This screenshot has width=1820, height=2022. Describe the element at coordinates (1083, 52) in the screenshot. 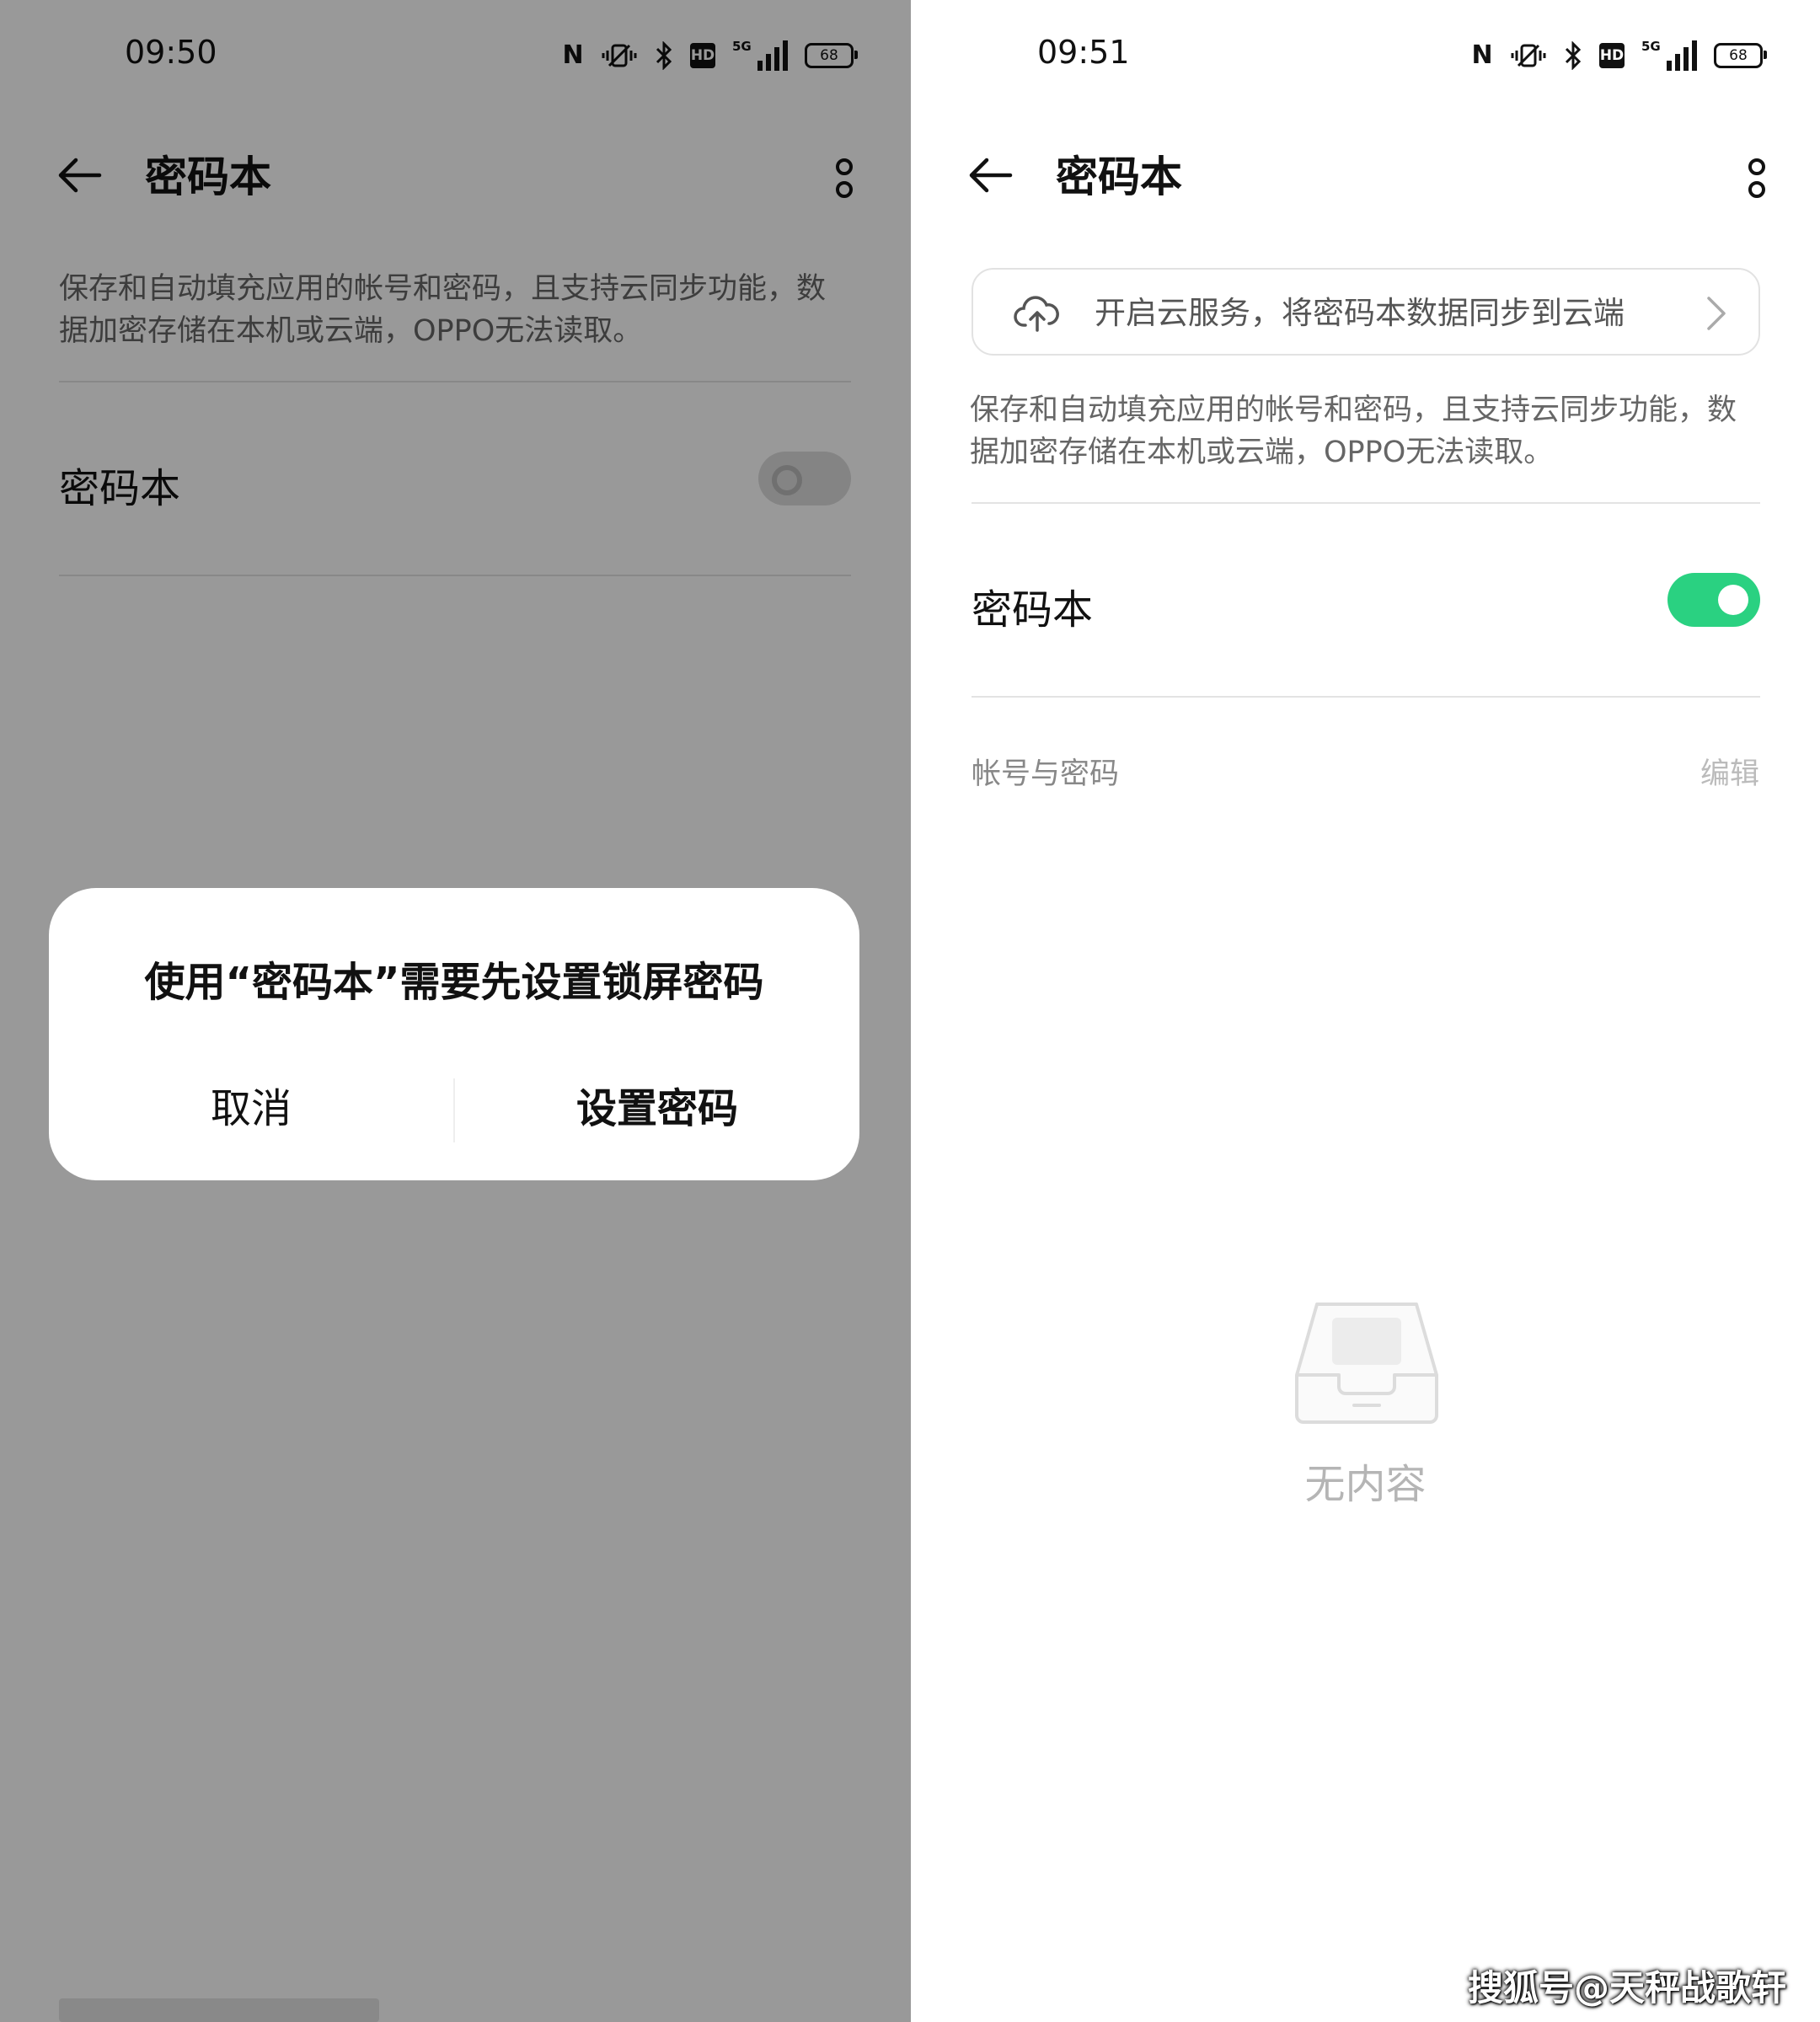

I see `status-time: 09:51` at that location.